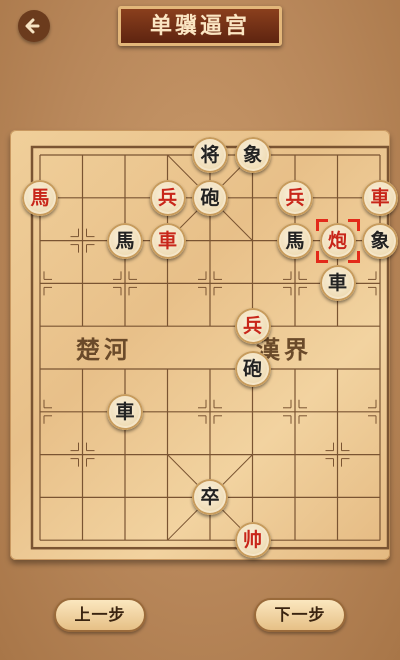  What do you see at coordinates (210, 155) in the screenshot?
I see `chess-piece-black: 将` at bounding box center [210, 155].